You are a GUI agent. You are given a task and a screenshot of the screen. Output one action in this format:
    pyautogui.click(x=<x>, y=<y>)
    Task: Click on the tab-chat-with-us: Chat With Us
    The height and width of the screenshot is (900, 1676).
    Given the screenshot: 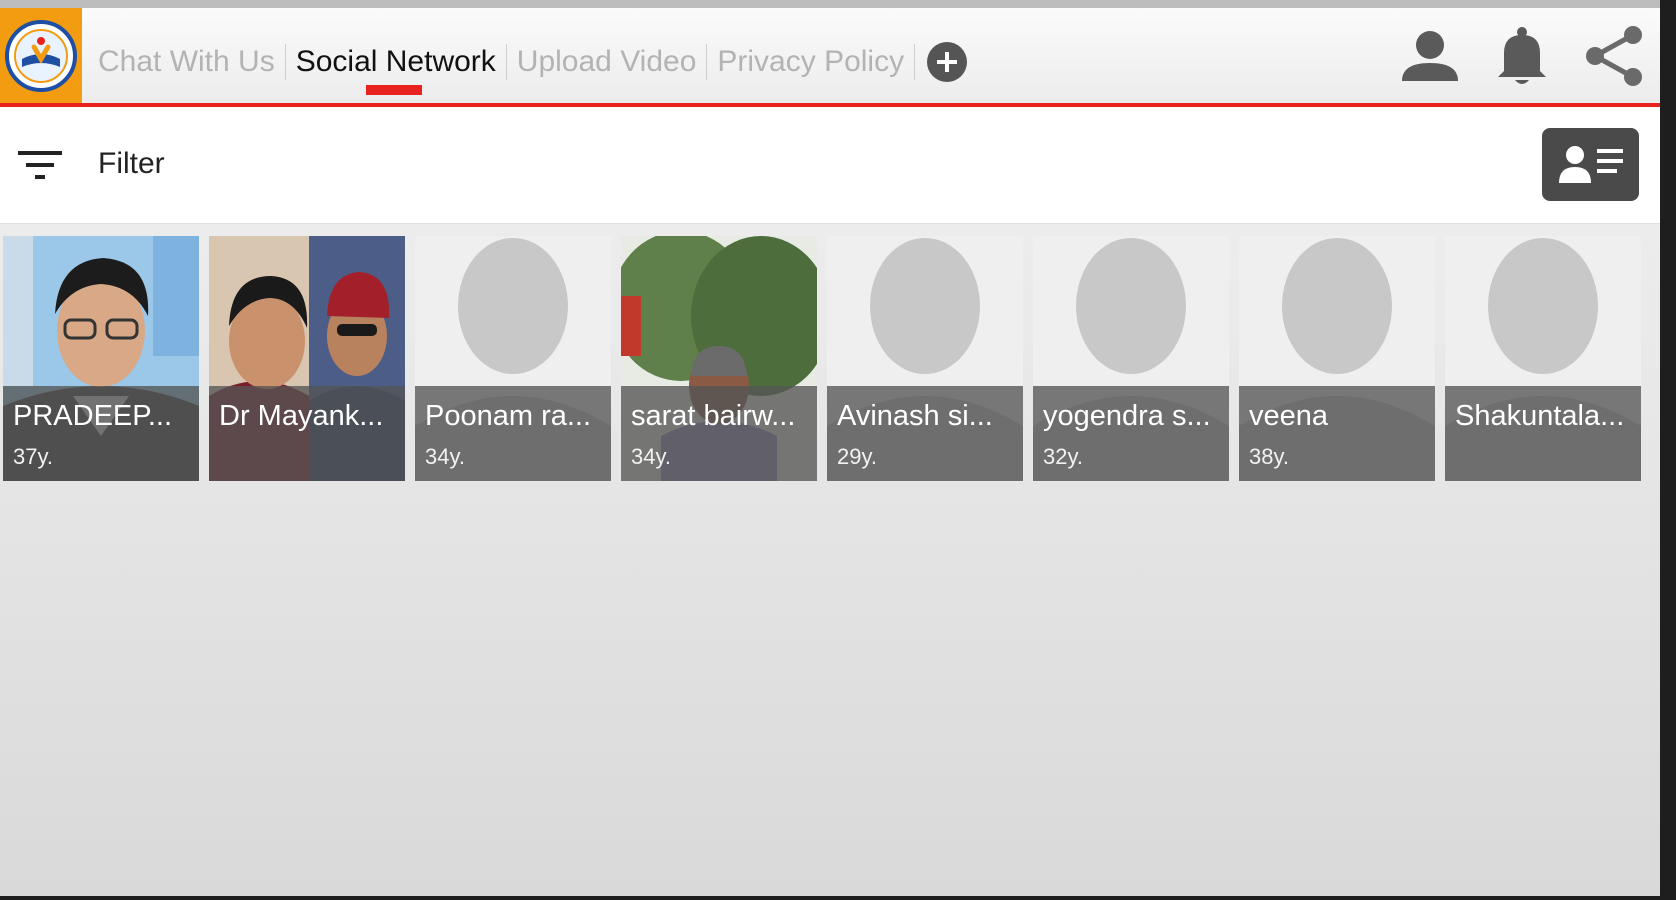 What is the action you would take?
    pyautogui.click(x=186, y=55)
    